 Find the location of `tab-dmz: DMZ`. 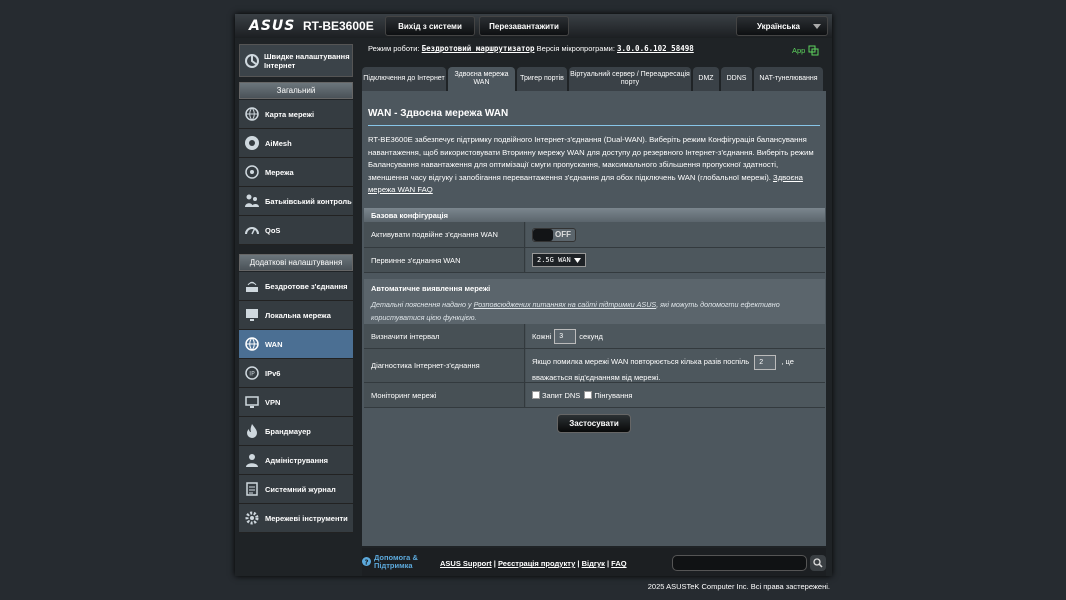

tab-dmz: DMZ is located at coordinates (706, 79).